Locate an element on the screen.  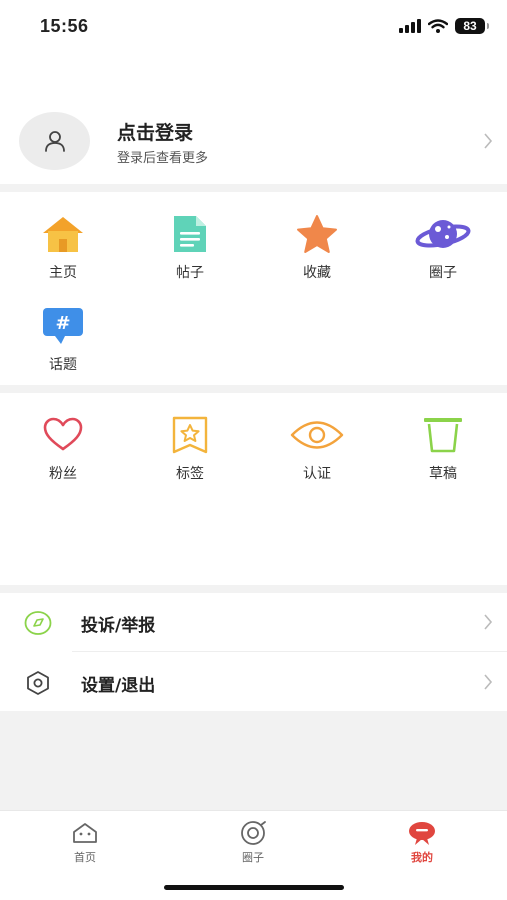
menu-list: 投诉/举报 设置/退出 is located at coordinates (253, 652).